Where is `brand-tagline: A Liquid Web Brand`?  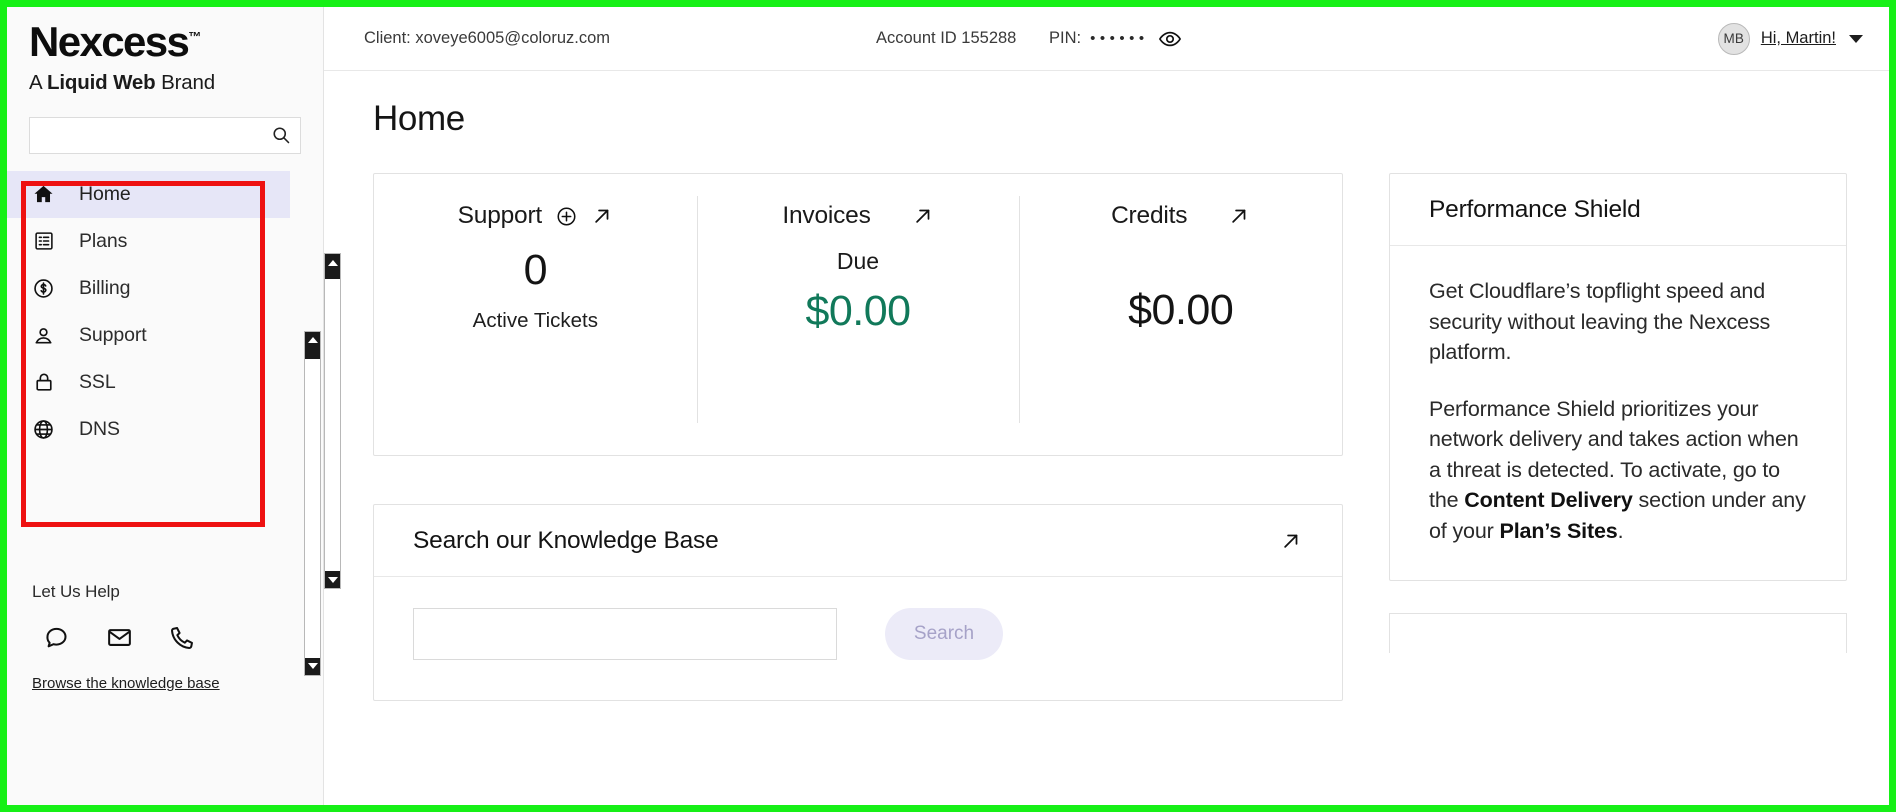 brand-tagline: A Liquid Web Brand is located at coordinates (176, 83).